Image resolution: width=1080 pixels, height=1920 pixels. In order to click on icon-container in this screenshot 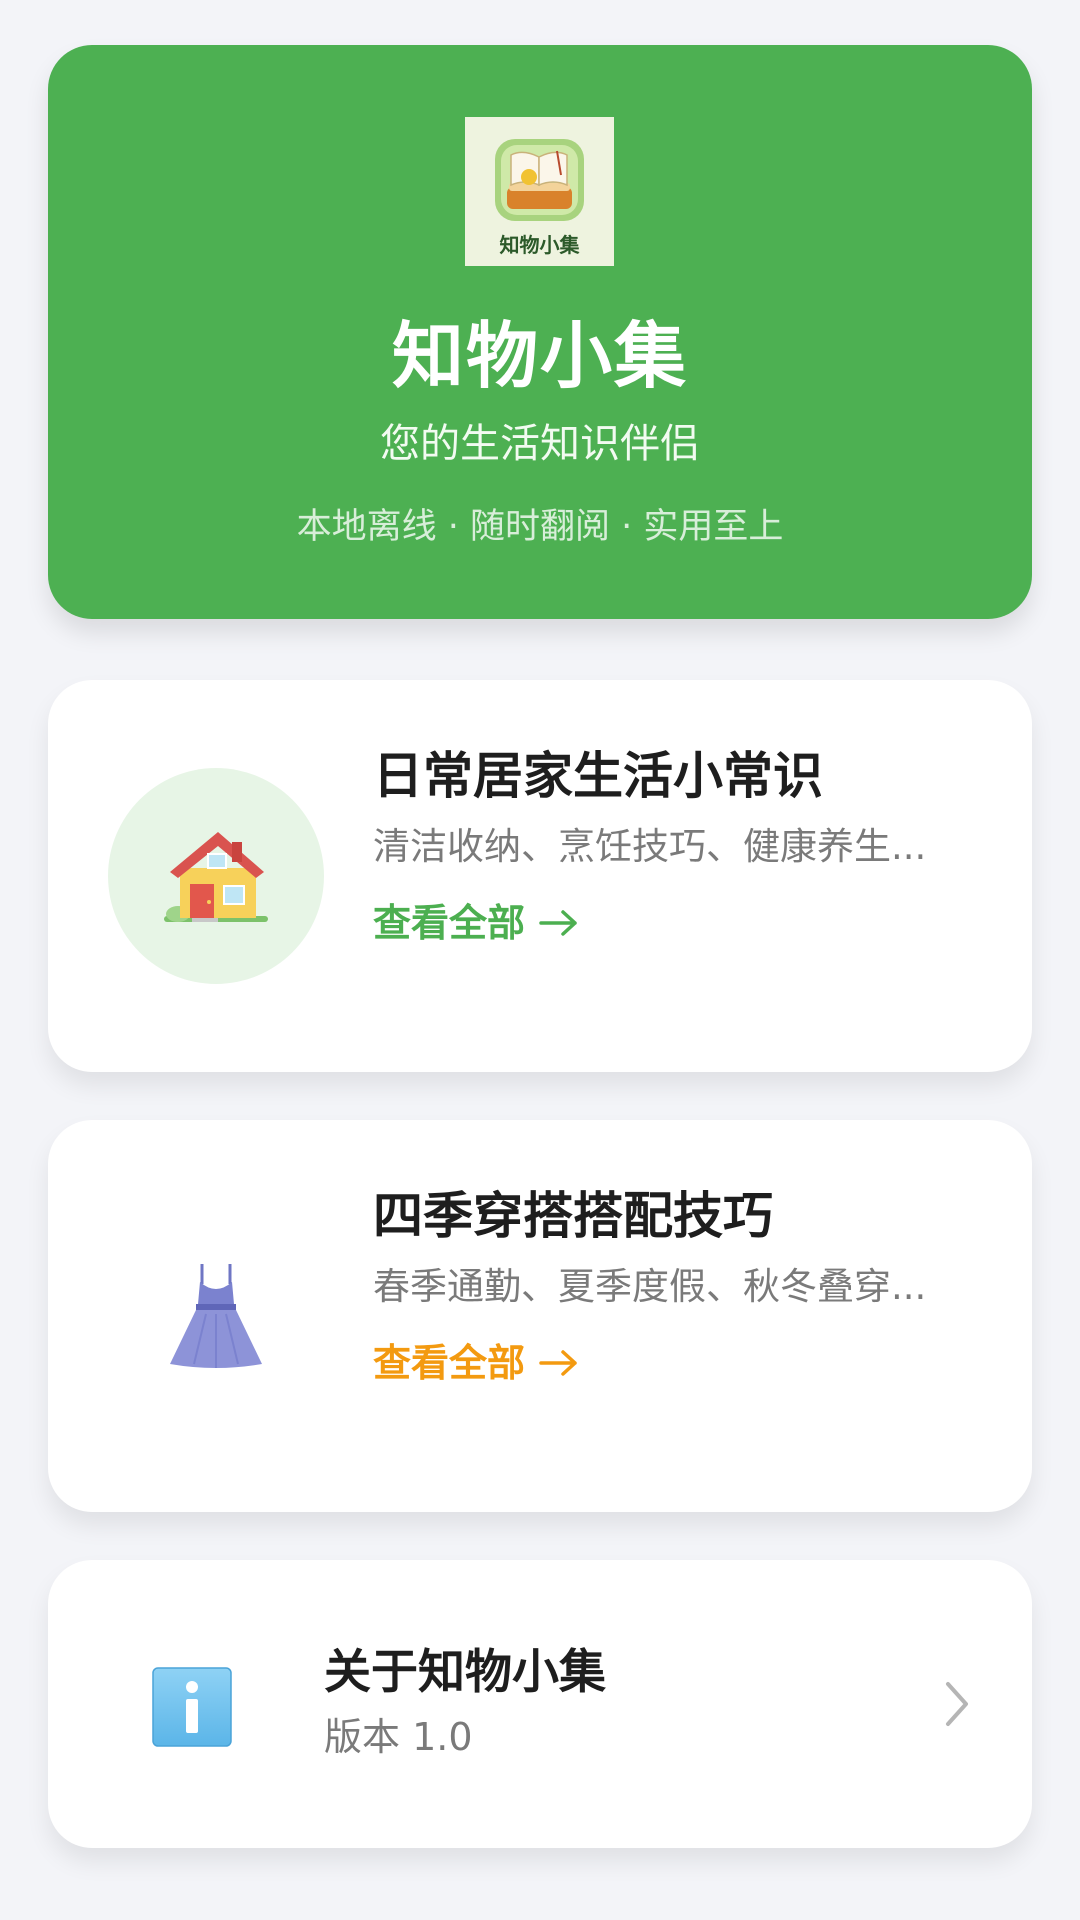, I will do `click(216, 1316)`.